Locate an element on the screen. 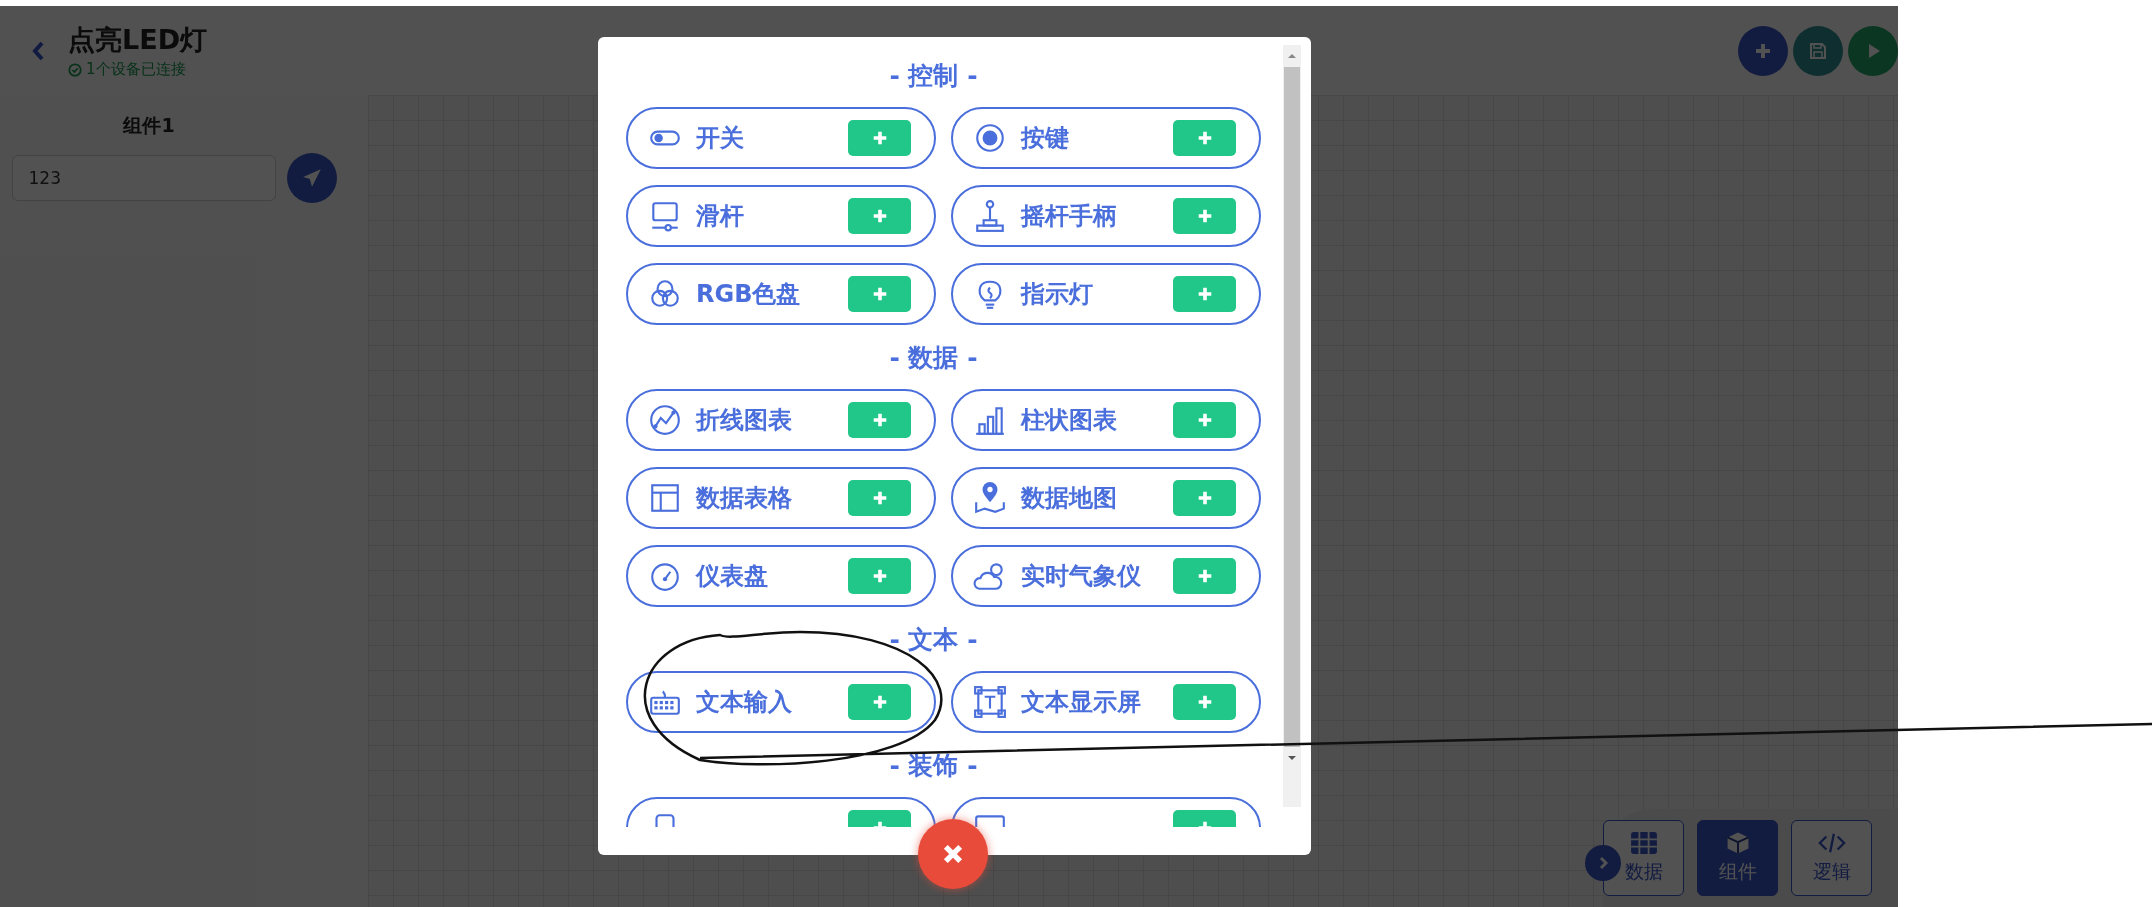  component-item: 折线图表 is located at coordinates (781, 420).